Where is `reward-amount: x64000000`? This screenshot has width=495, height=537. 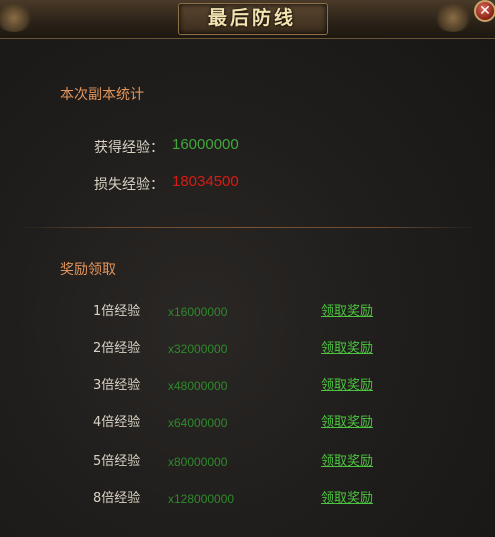
reward-amount: x64000000 is located at coordinates (198, 423).